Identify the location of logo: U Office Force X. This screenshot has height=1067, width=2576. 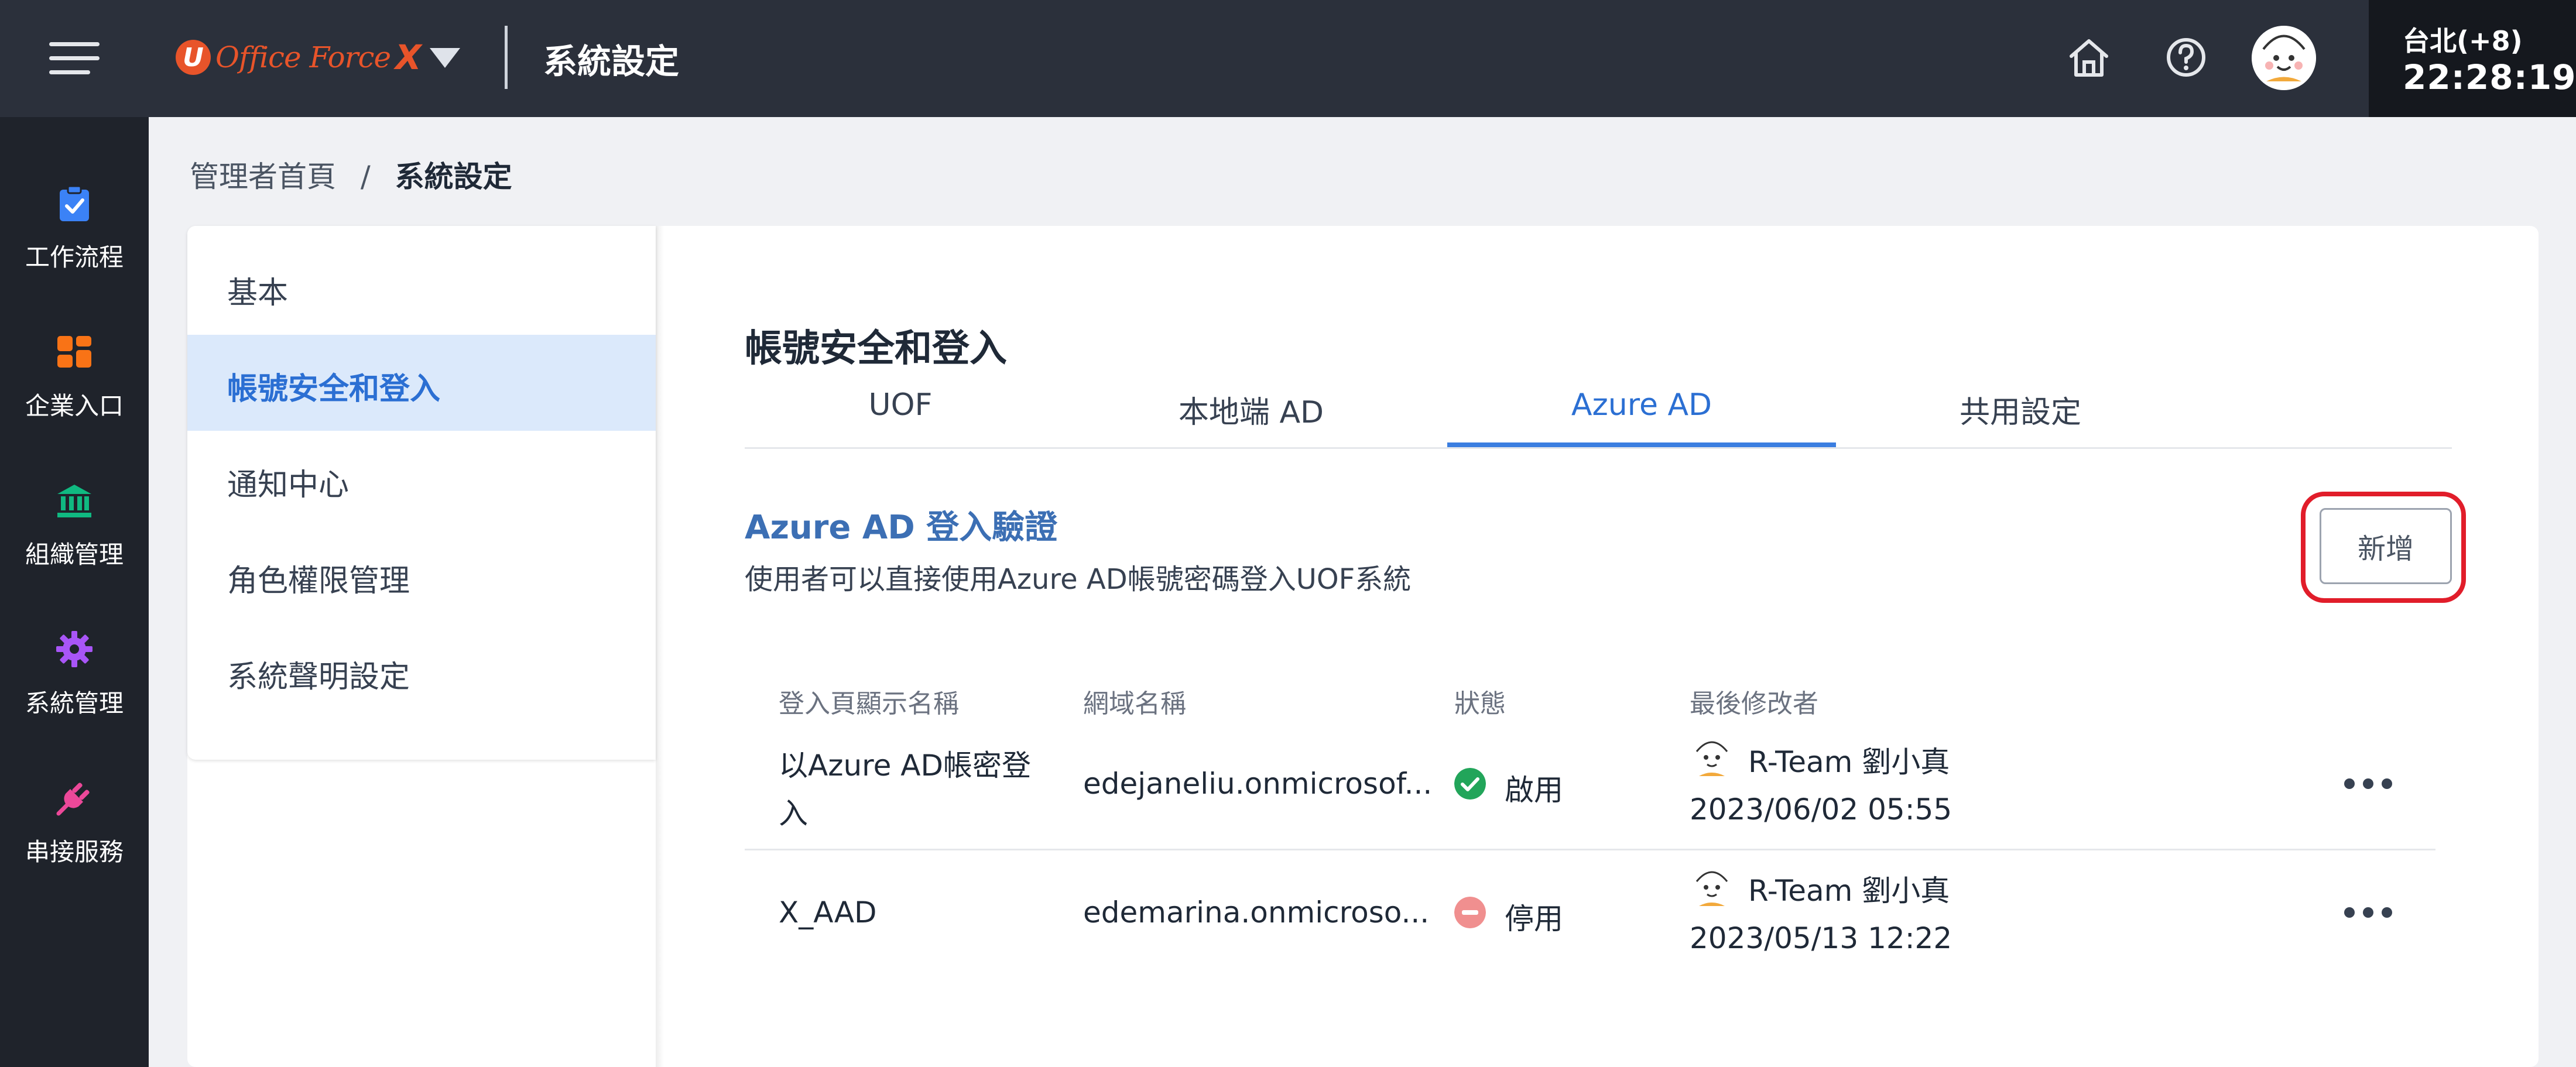
(299, 57).